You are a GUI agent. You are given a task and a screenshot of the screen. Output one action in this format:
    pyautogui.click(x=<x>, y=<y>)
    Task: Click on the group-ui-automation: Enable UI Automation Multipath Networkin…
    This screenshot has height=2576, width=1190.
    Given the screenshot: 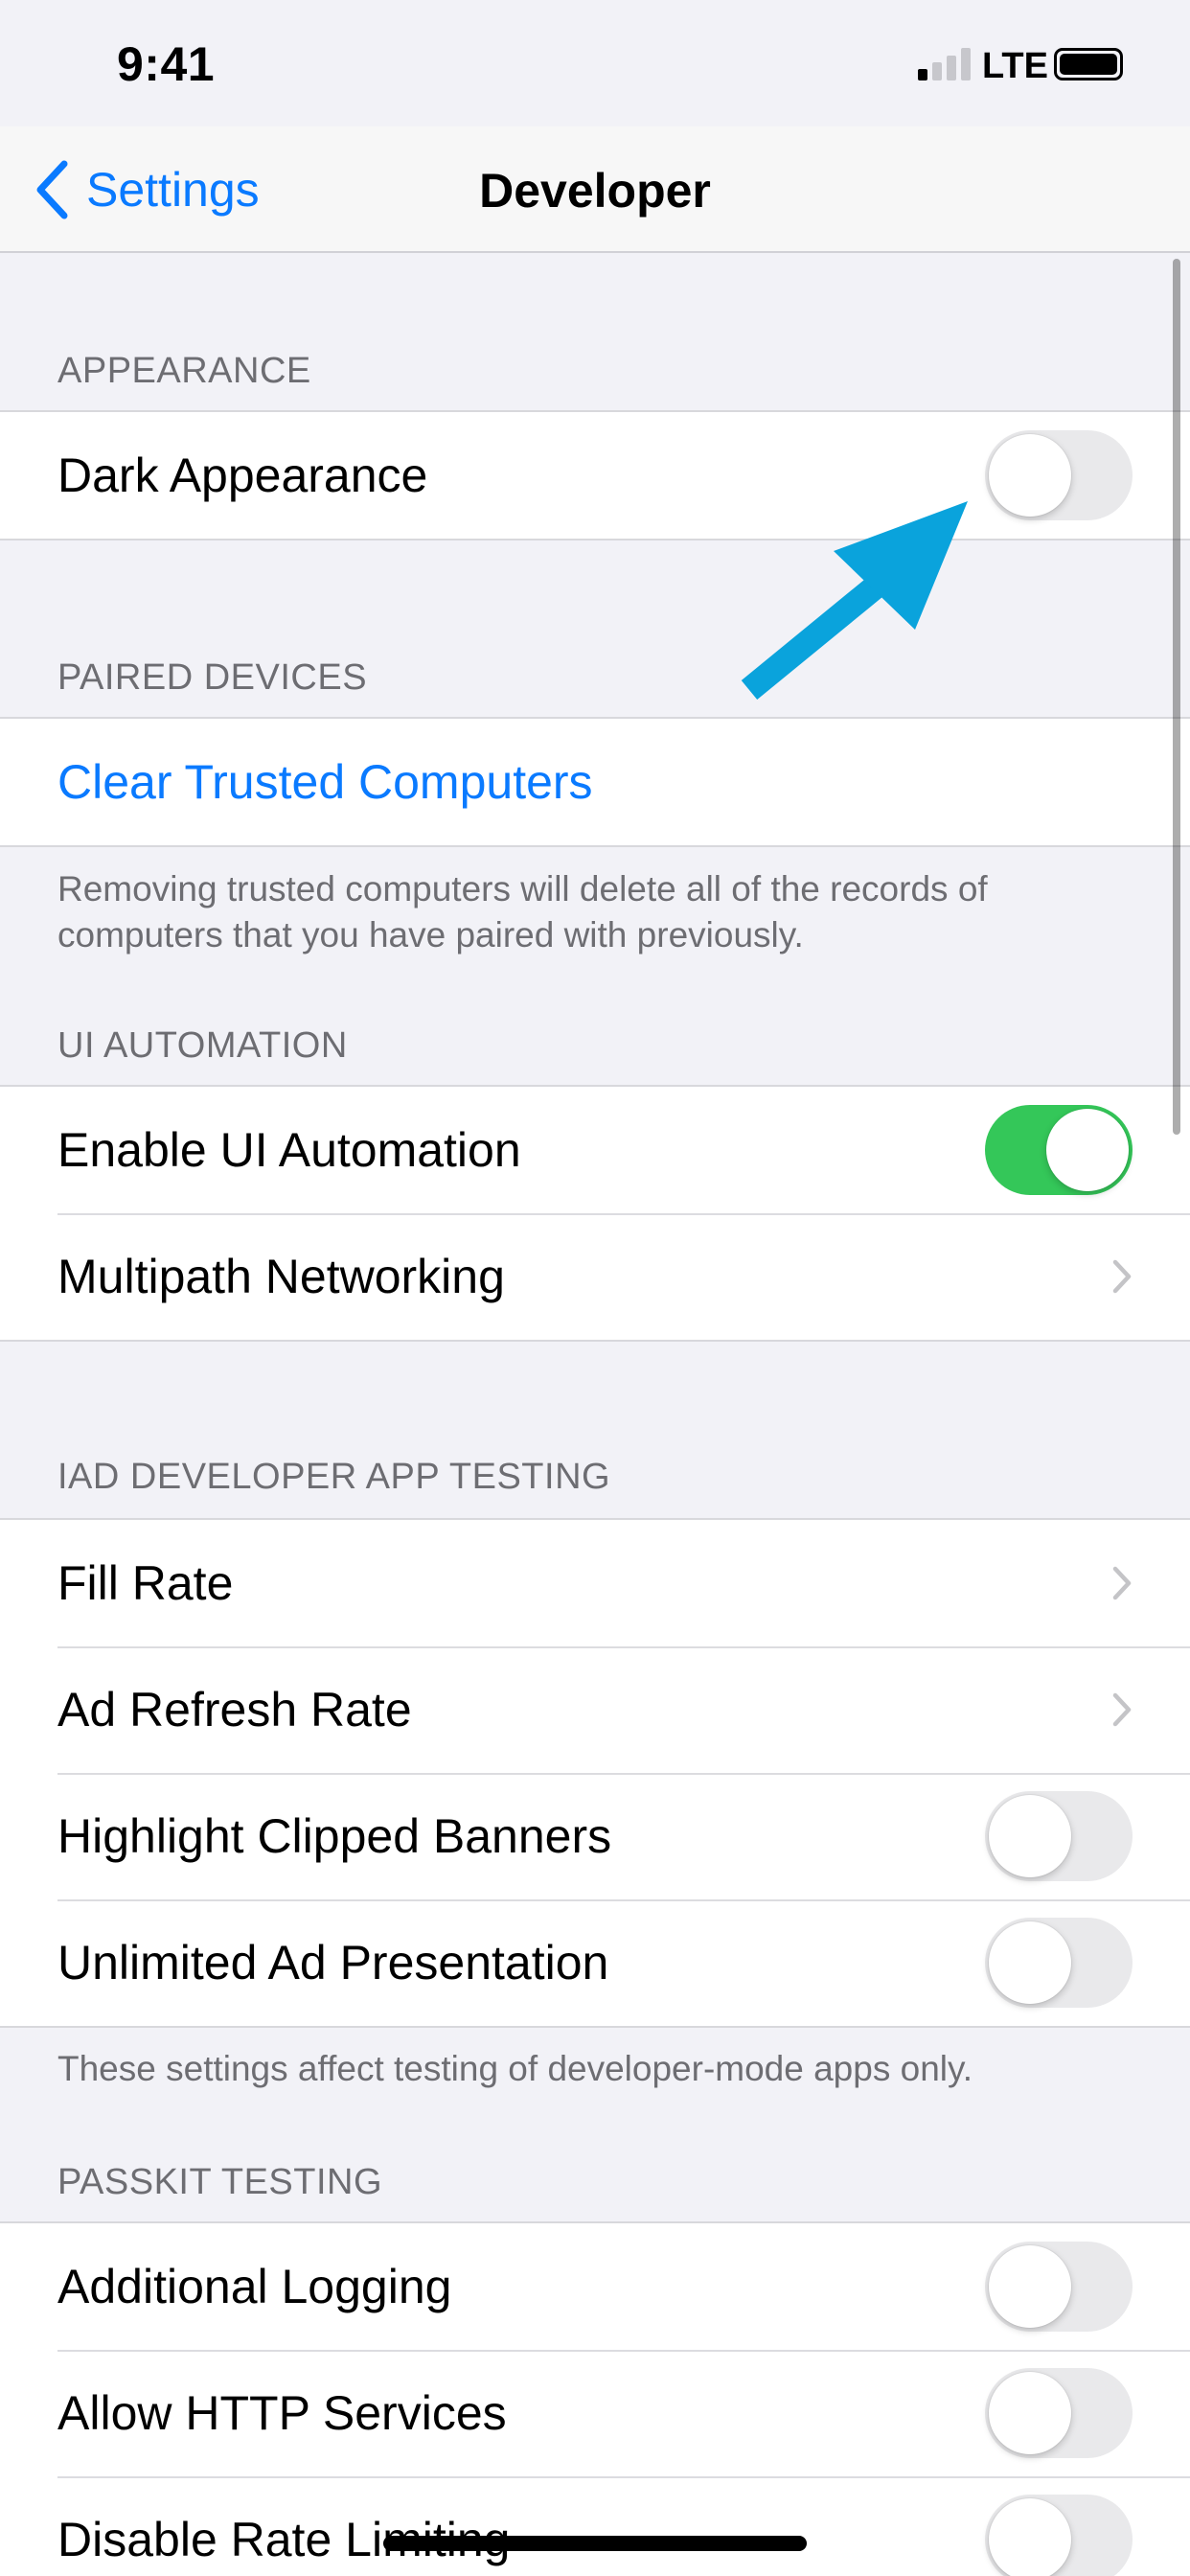 What is the action you would take?
    pyautogui.click(x=595, y=1213)
    